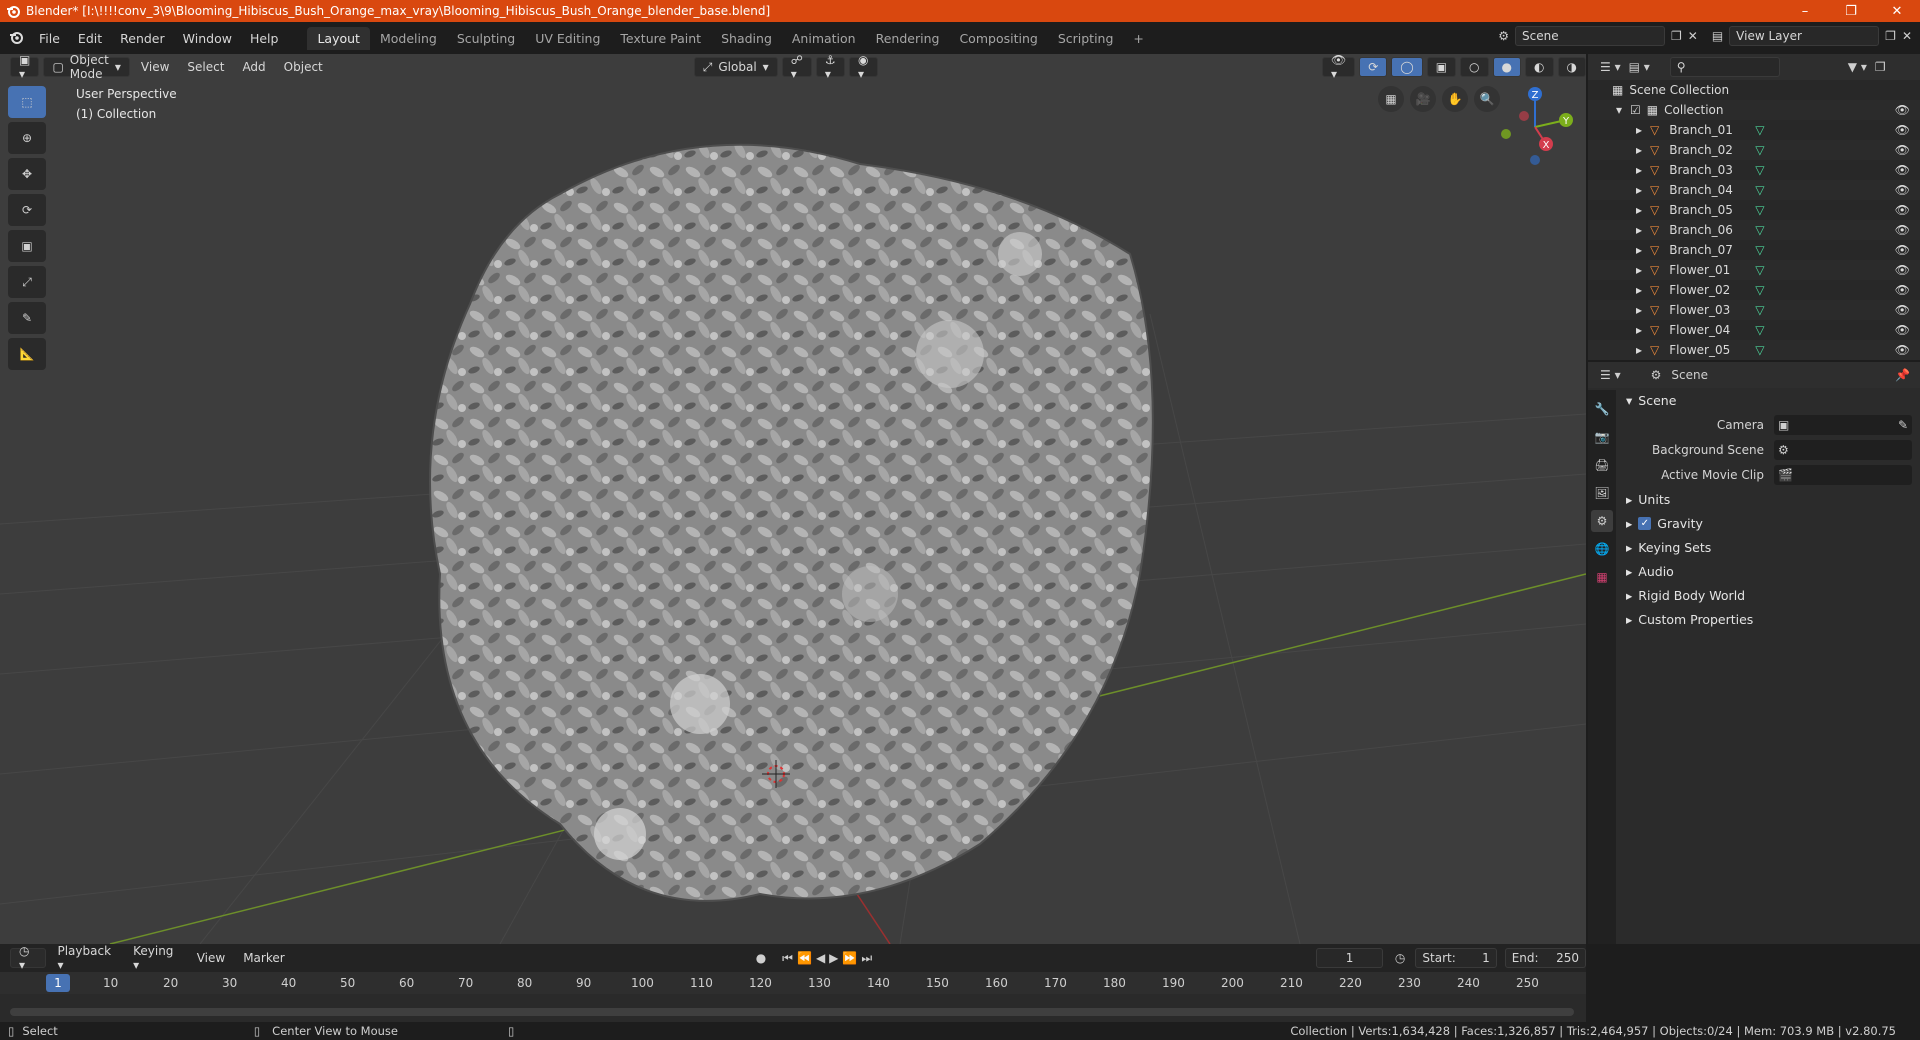  Describe the element at coordinates (863, 67) in the screenshot. I see `proportional-edit-button: ◉ ▾` at that location.